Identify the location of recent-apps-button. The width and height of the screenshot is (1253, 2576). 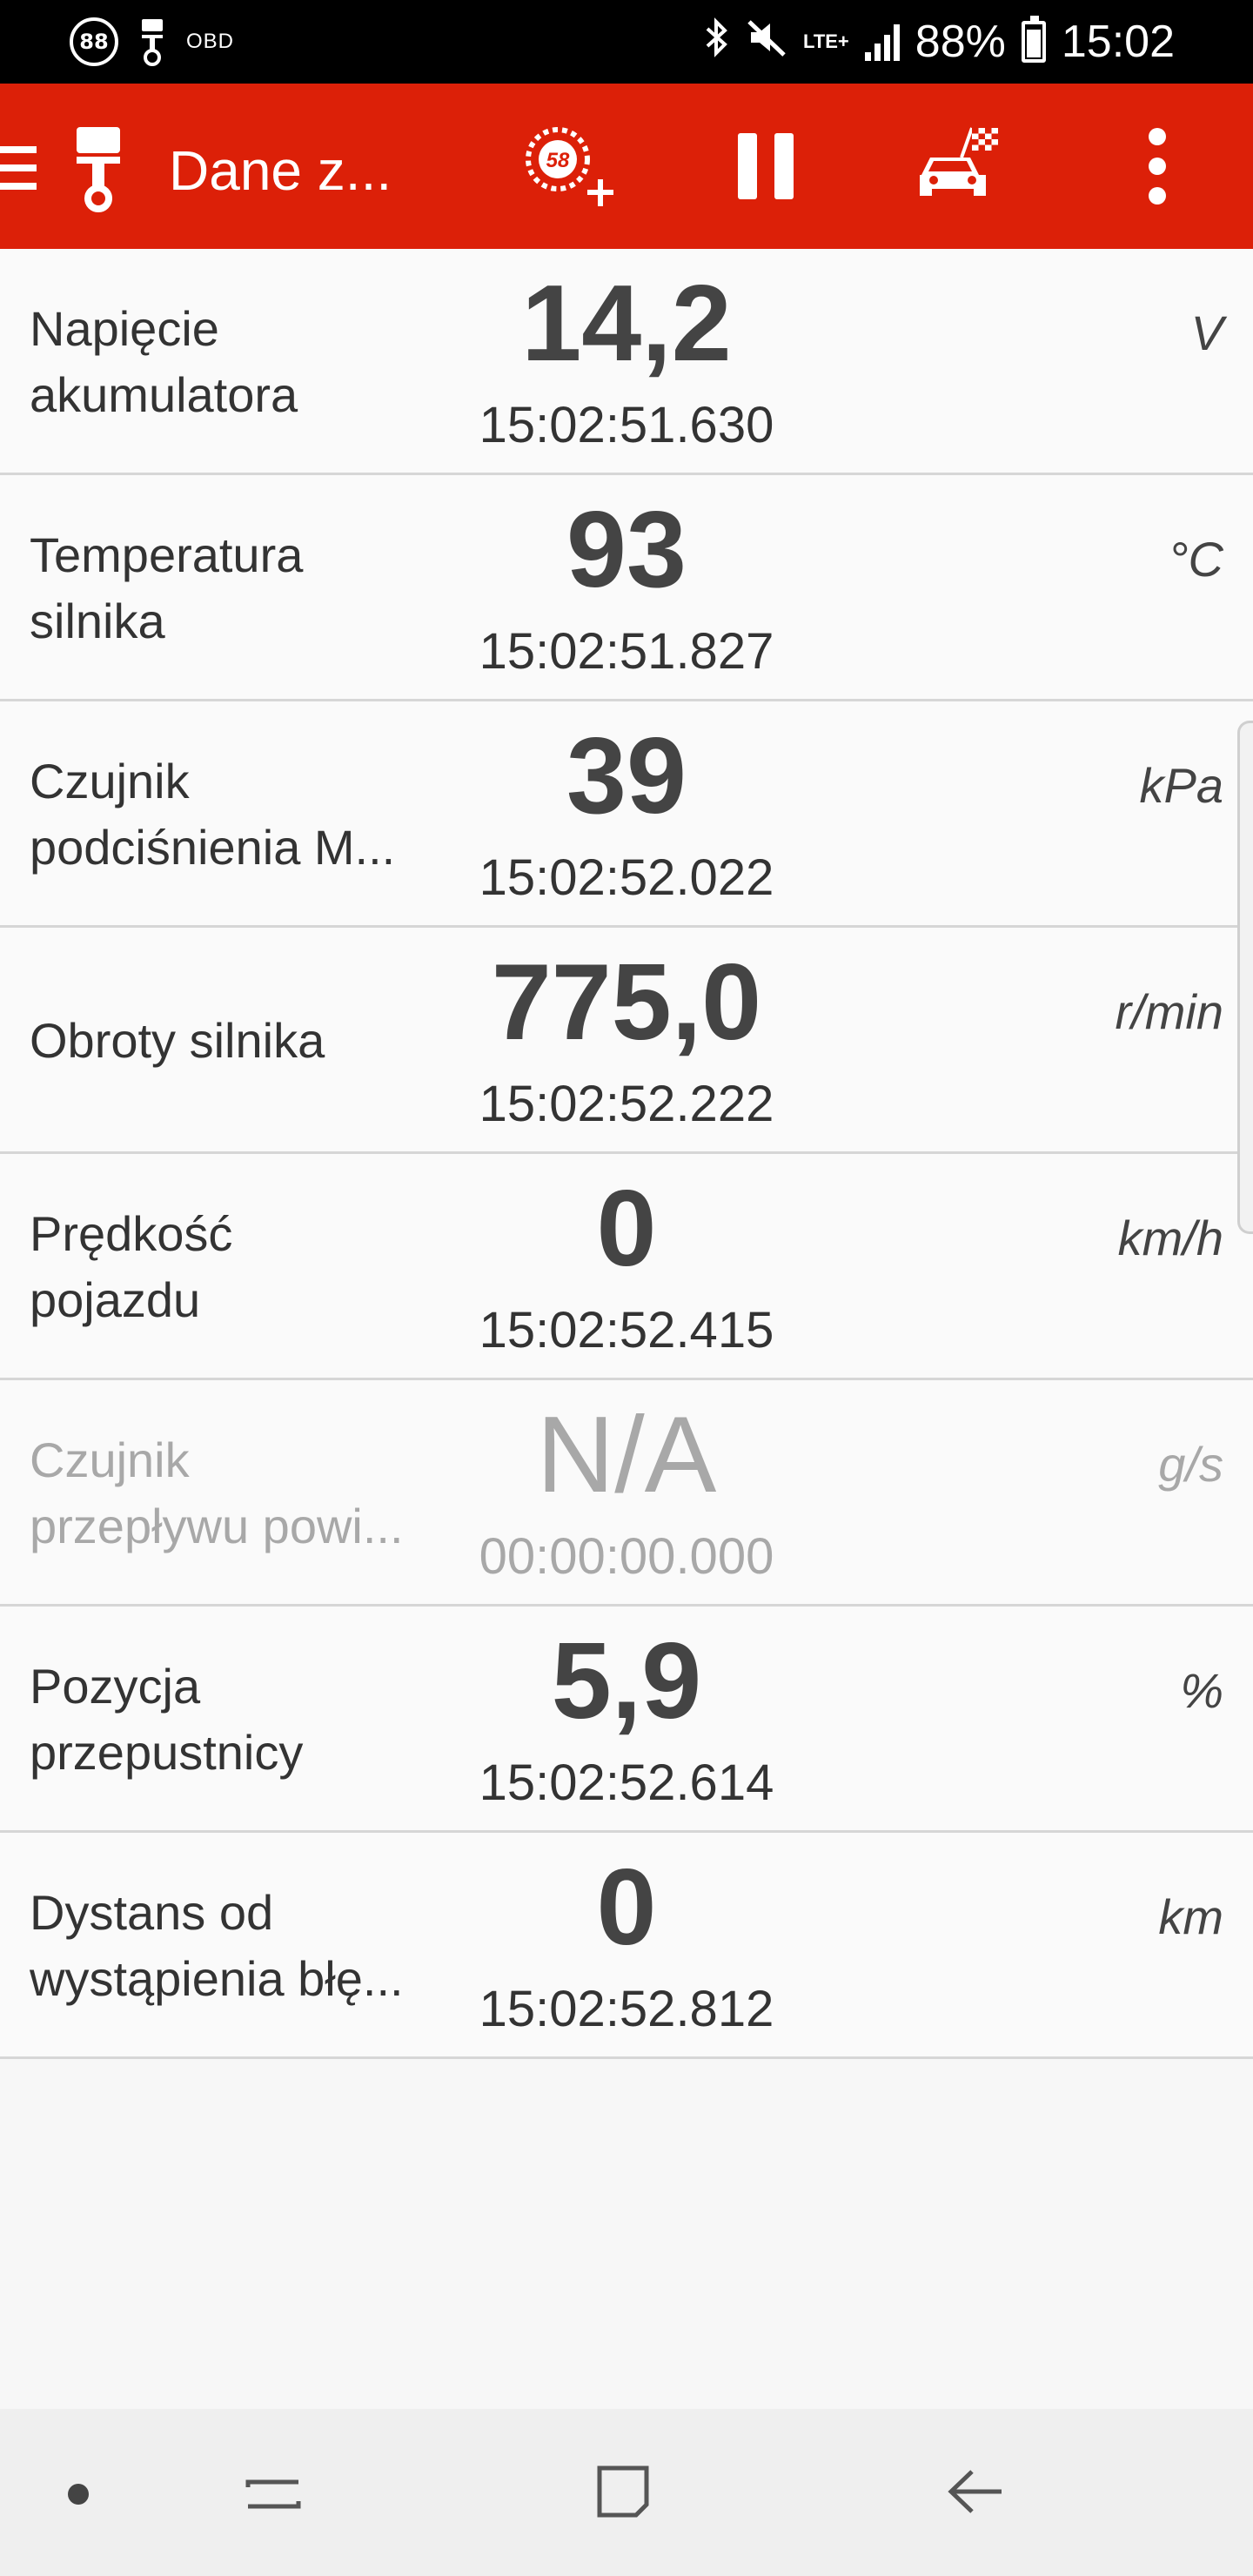
(273, 2492).